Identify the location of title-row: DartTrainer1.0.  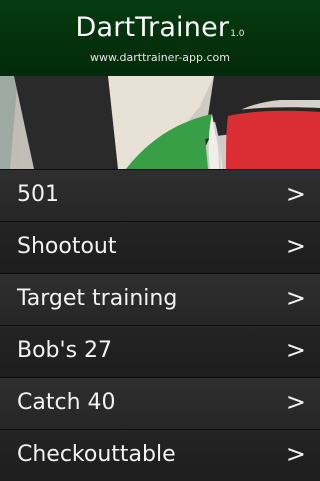
(160, 27).